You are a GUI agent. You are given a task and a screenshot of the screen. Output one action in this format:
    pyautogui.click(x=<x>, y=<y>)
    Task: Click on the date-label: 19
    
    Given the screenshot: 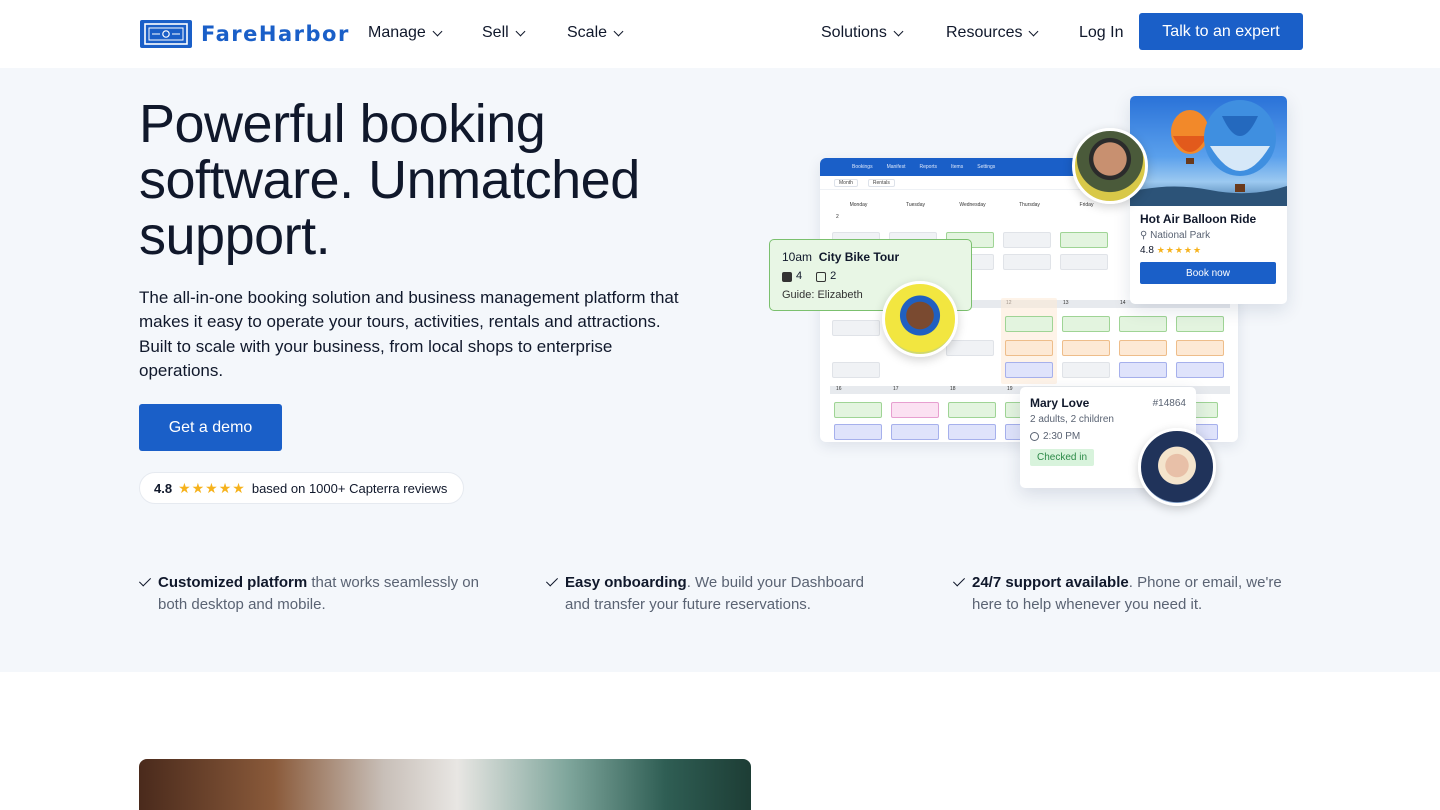 What is the action you would take?
    pyautogui.click(x=1010, y=389)
    